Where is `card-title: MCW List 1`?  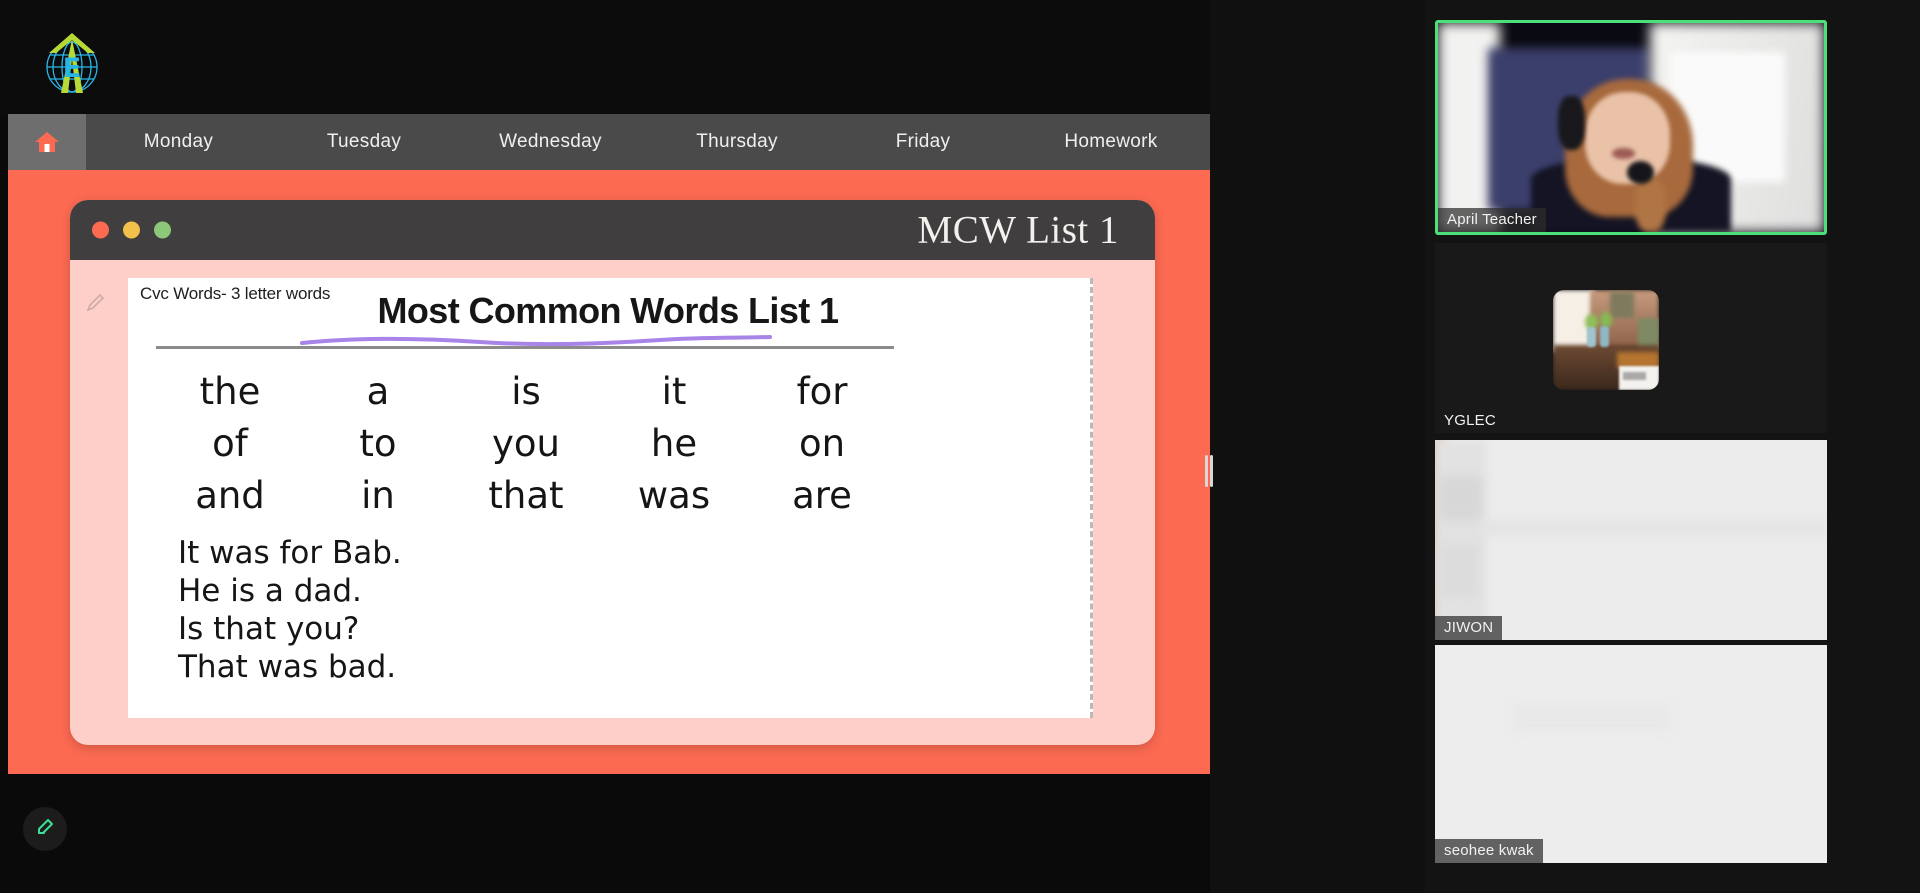
card-title: MCW List 1 is located at coordinates (1018, 230).